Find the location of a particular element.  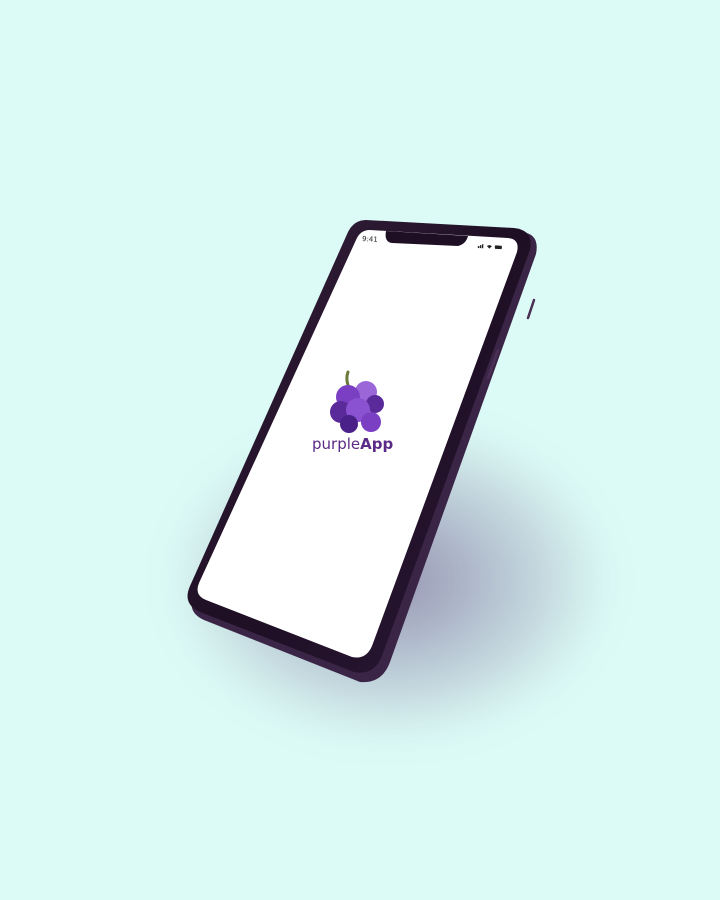

brand-light: purple is located at coordinates (336, 444).